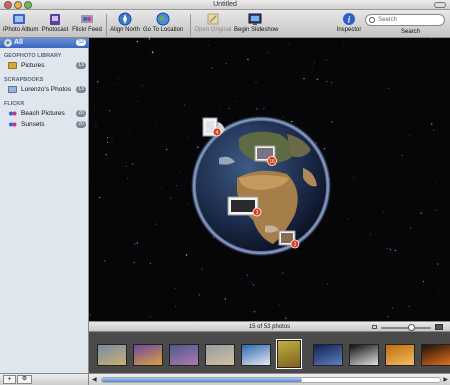 This screenshot has height=385, width=450. What do you see at coordinates (125, 19) in the screenshot?
I see `compass-icon` at bounding box center [125, 19].